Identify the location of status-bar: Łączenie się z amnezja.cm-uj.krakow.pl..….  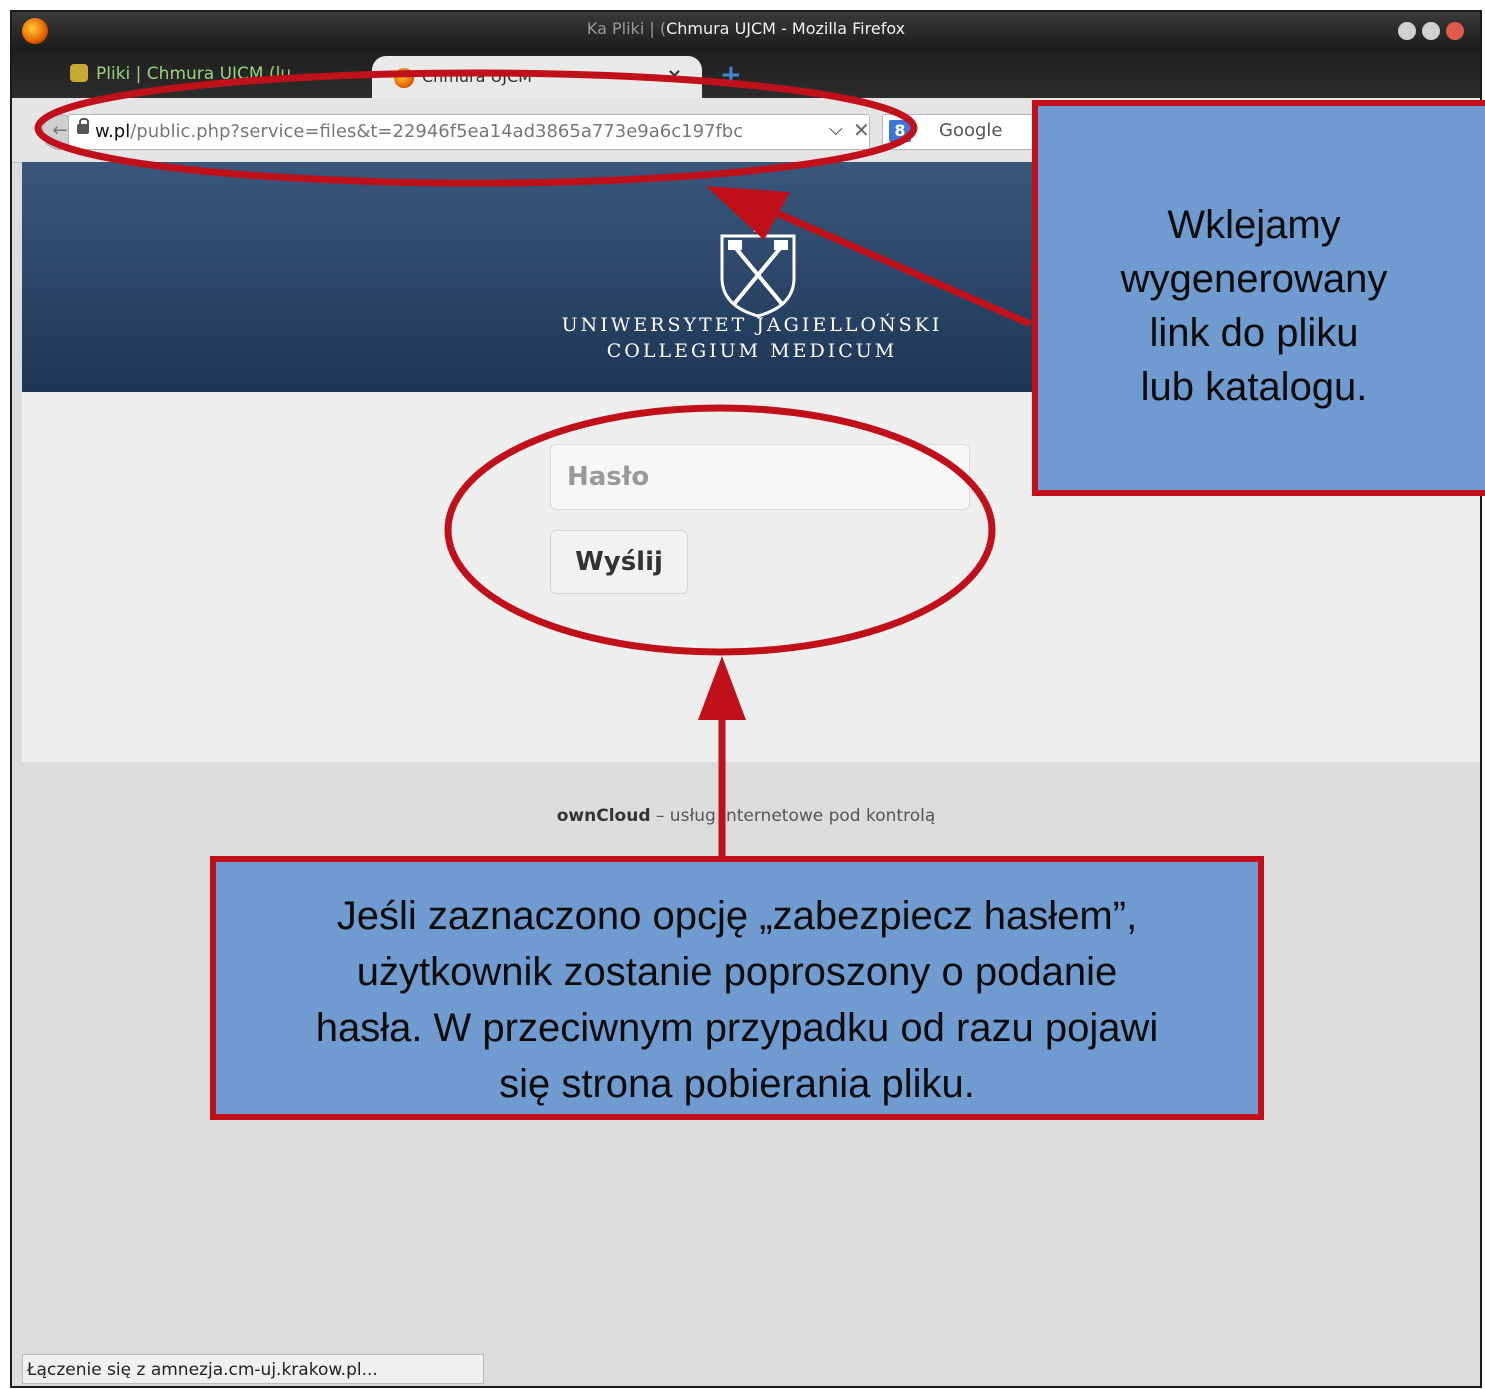
(253, 1369).